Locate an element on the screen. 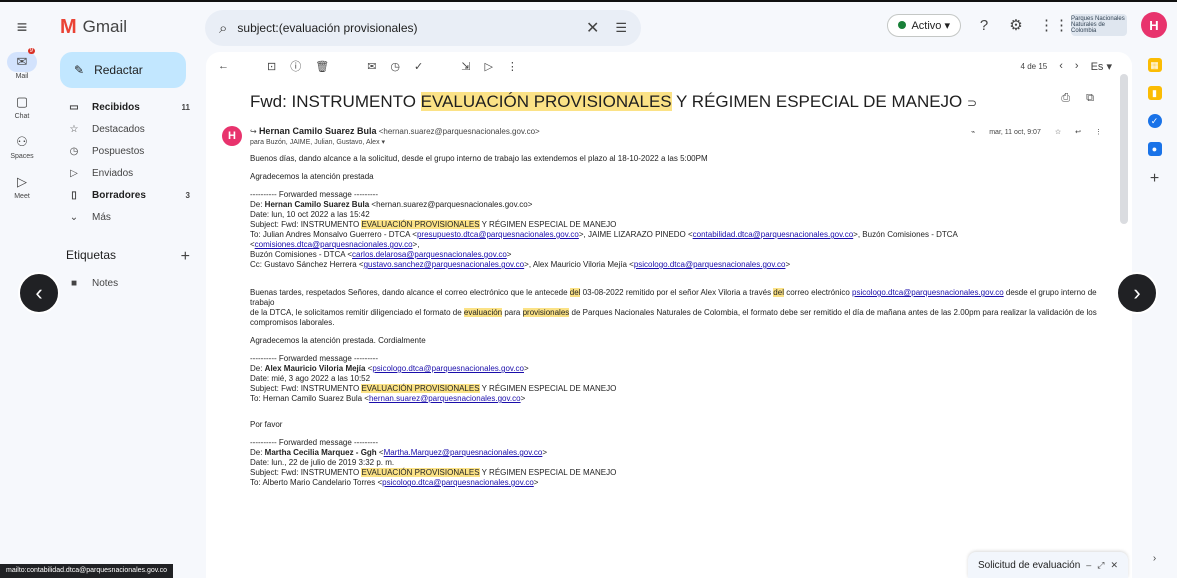  rail-mail: ✉ 9 Mail is located at coordinates (22, 64).